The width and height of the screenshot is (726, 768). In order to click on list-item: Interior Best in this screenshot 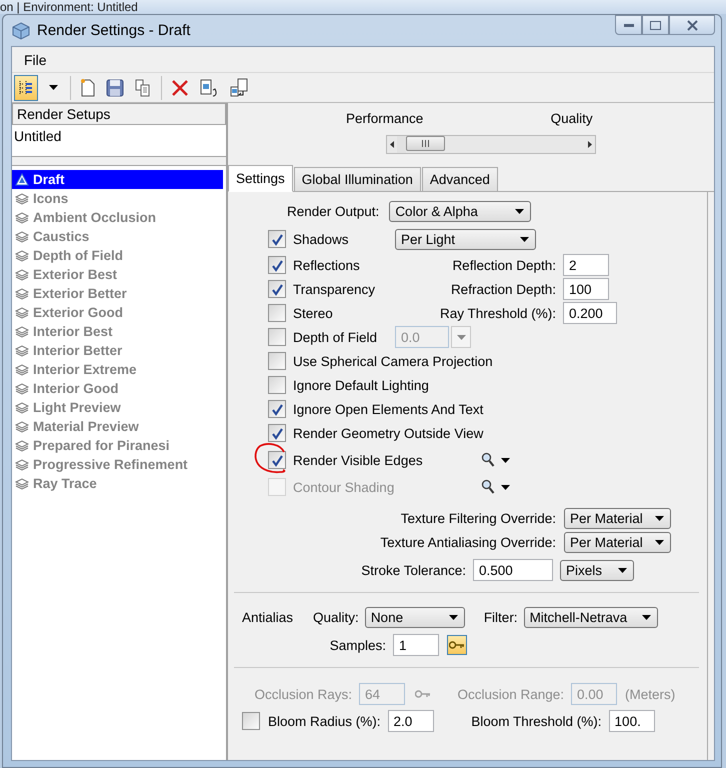, I will do `click(117, 331)`.